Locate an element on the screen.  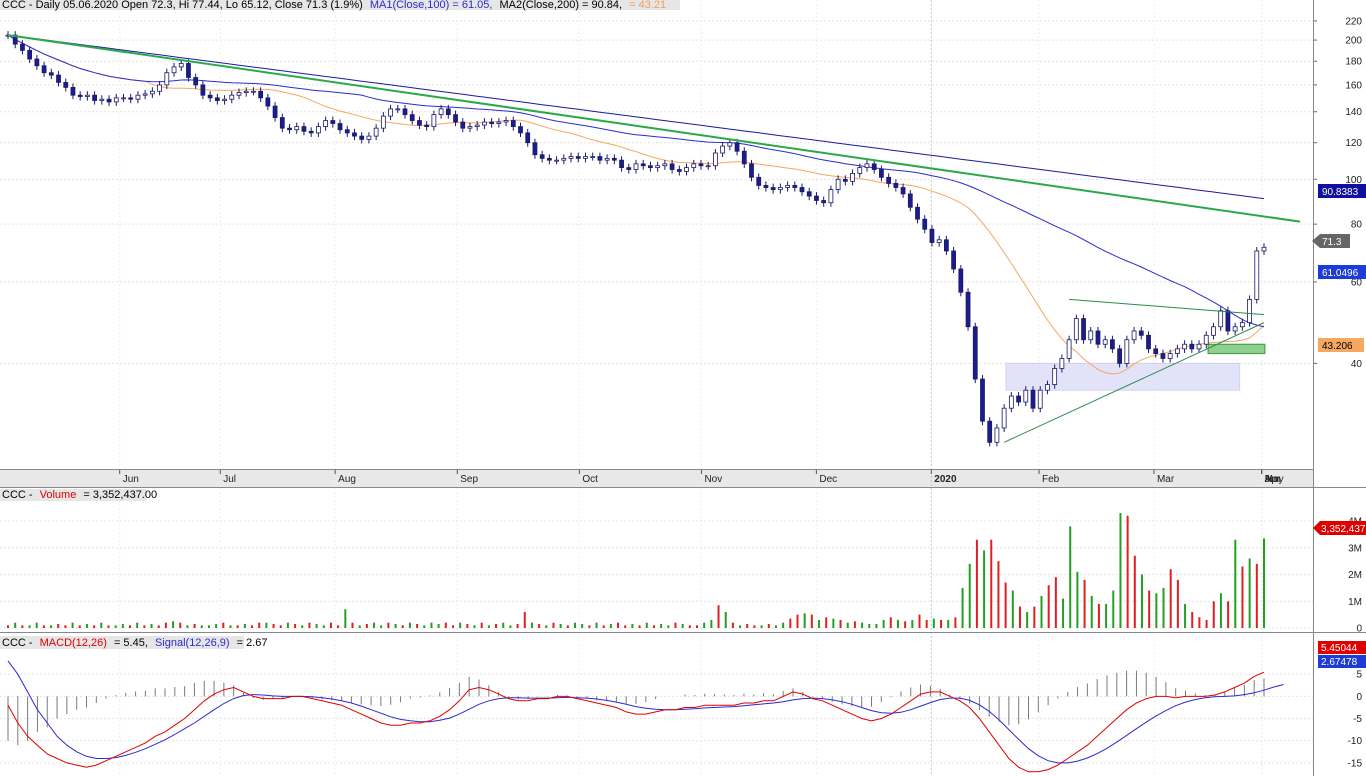
ma3-value-tag: 43.206 is located at coordinates (1341, 345).